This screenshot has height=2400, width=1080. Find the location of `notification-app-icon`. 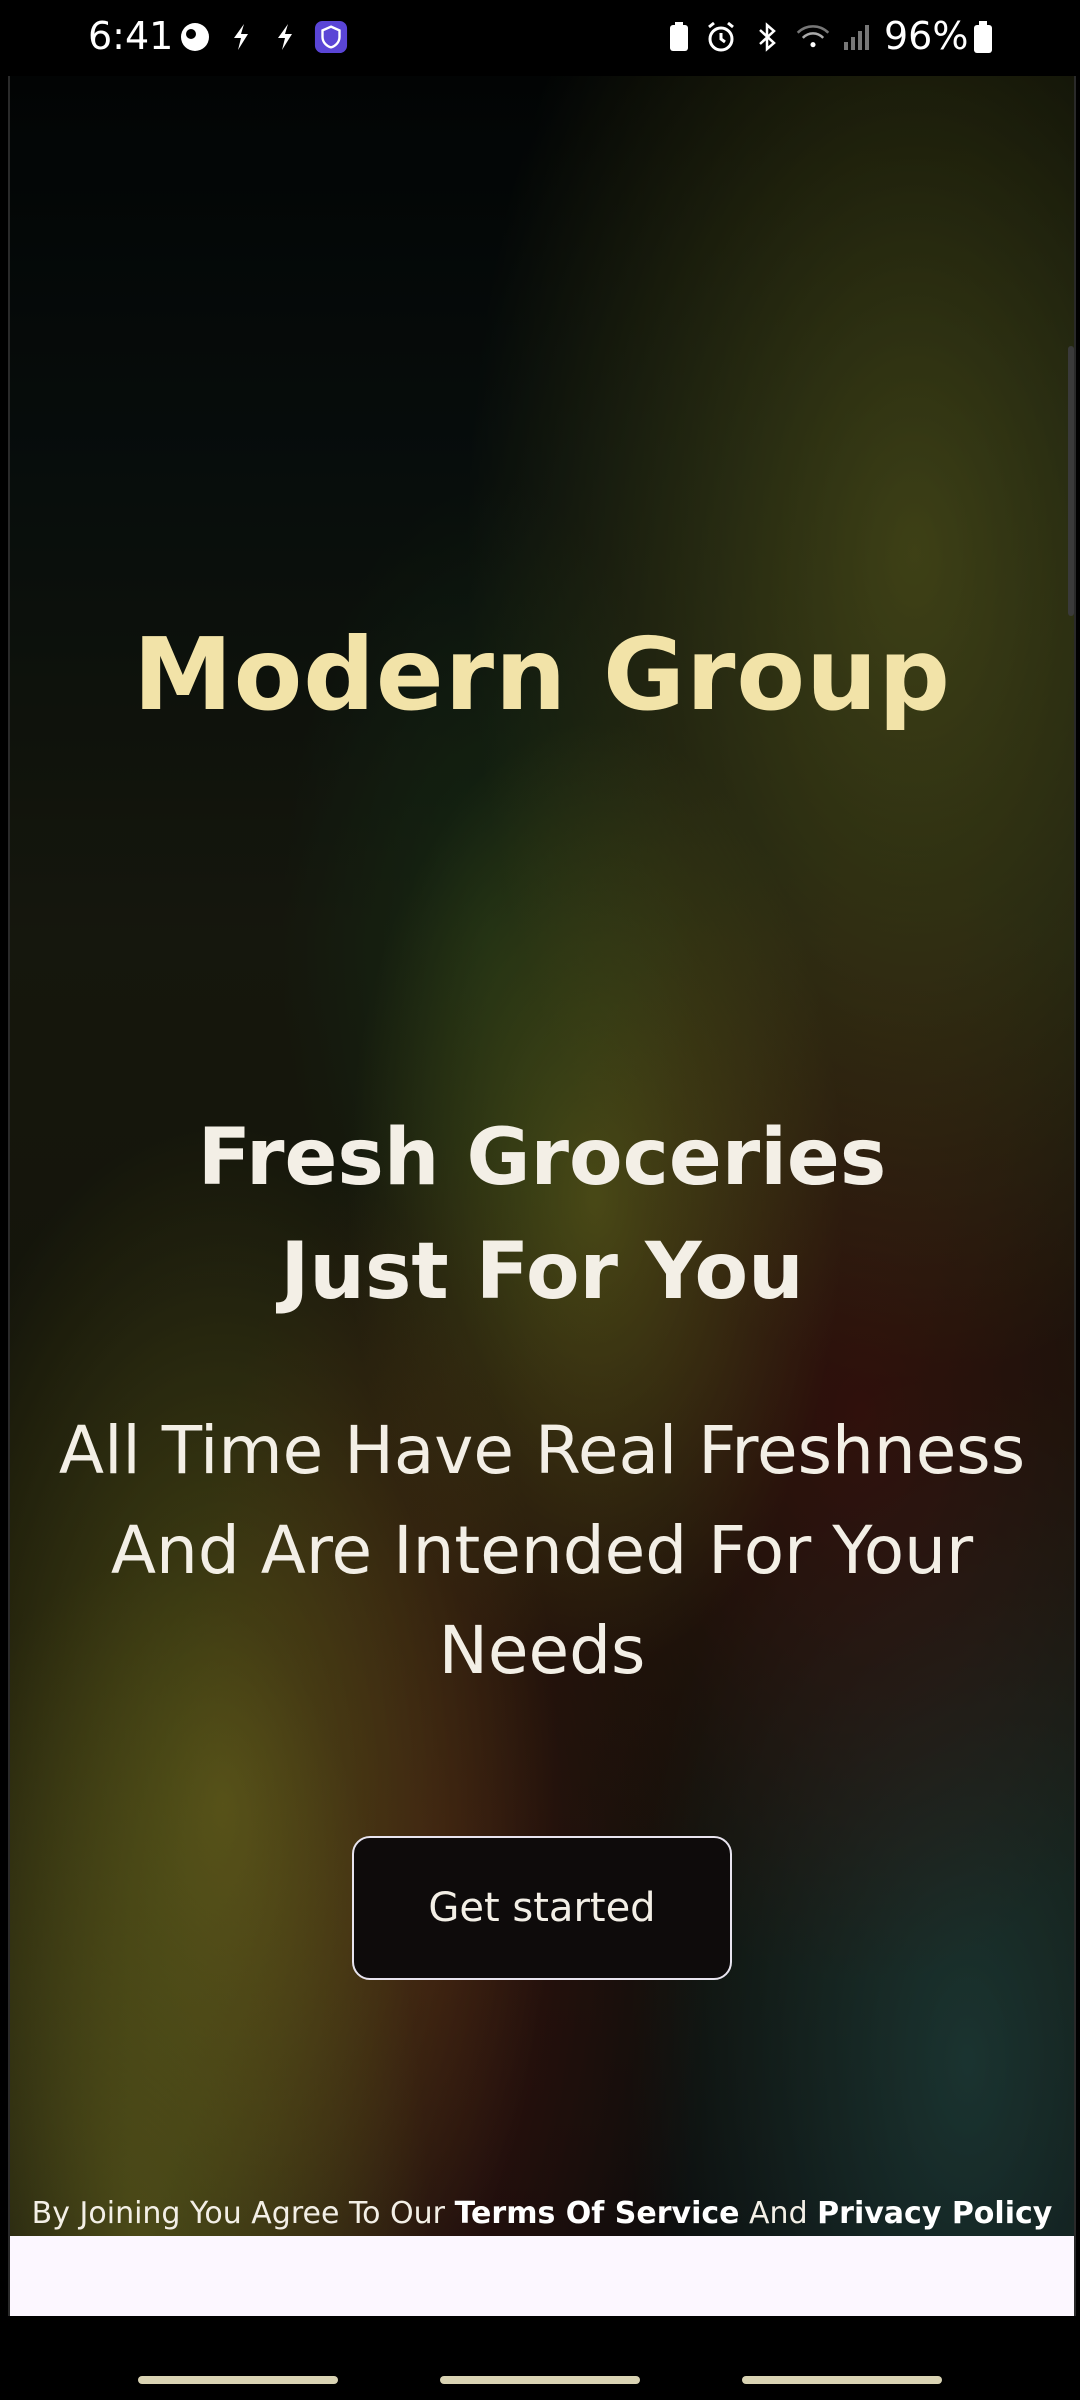

notification-app-icon is located at coordinates (195, 37).